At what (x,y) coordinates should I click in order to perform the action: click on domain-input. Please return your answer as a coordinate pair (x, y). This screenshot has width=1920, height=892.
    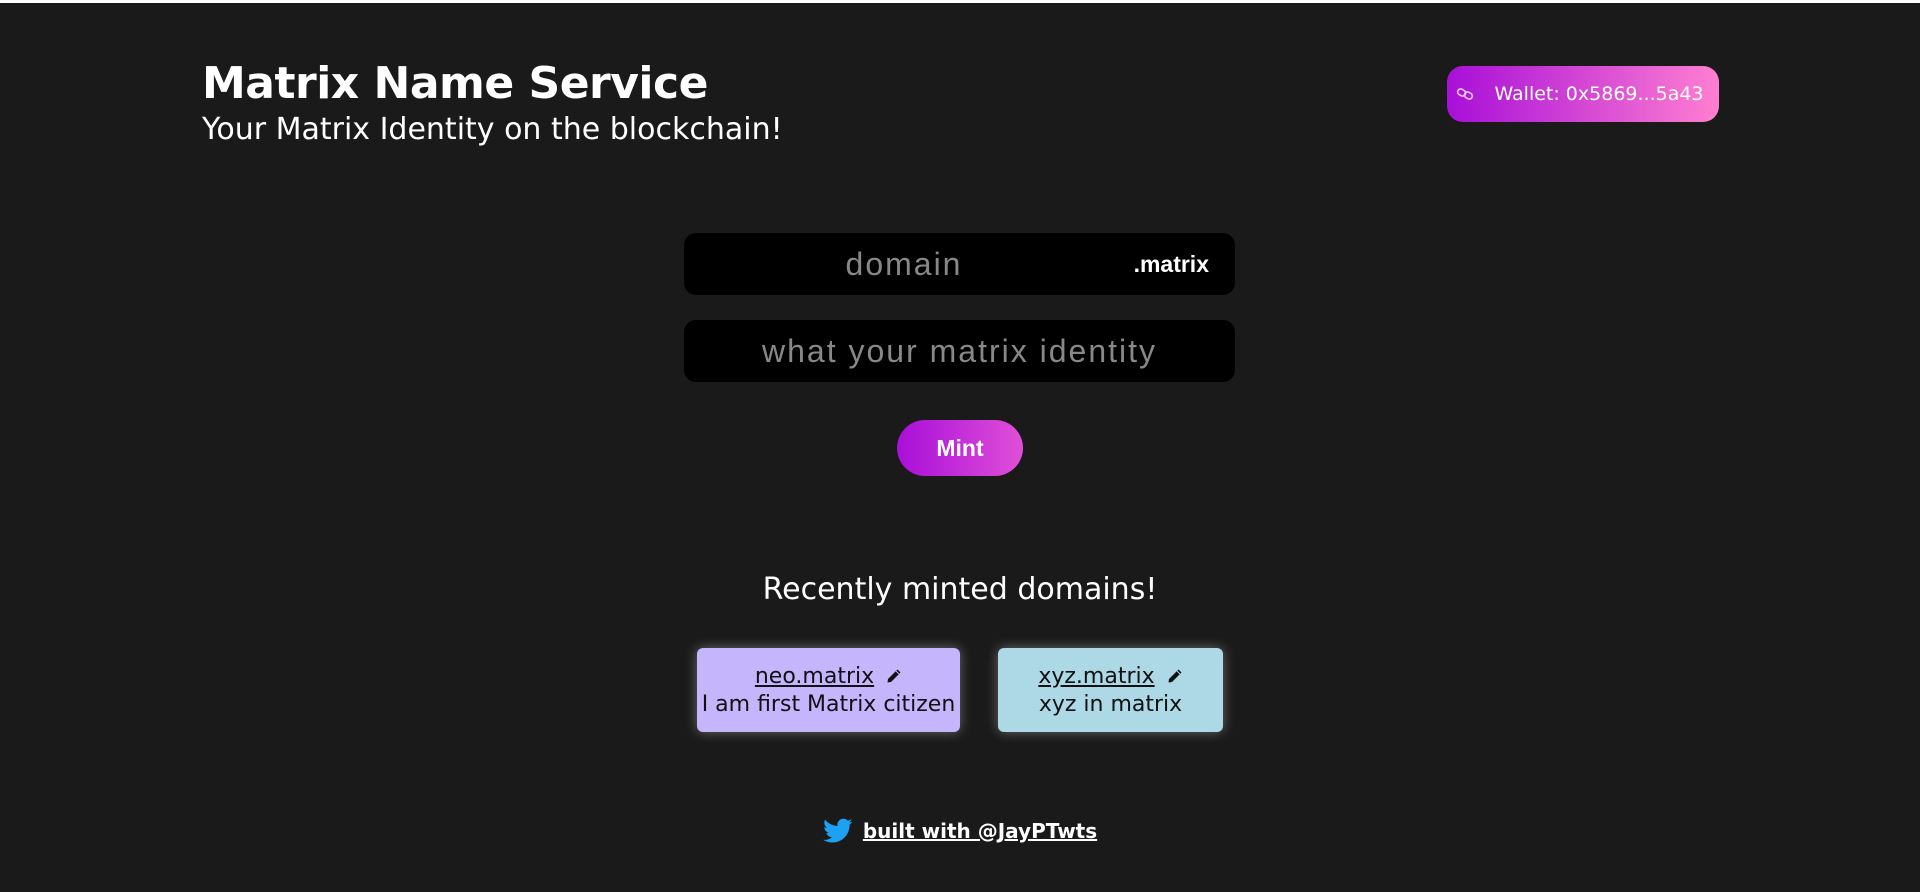
    Looking at the image, I should click on (905, 264).